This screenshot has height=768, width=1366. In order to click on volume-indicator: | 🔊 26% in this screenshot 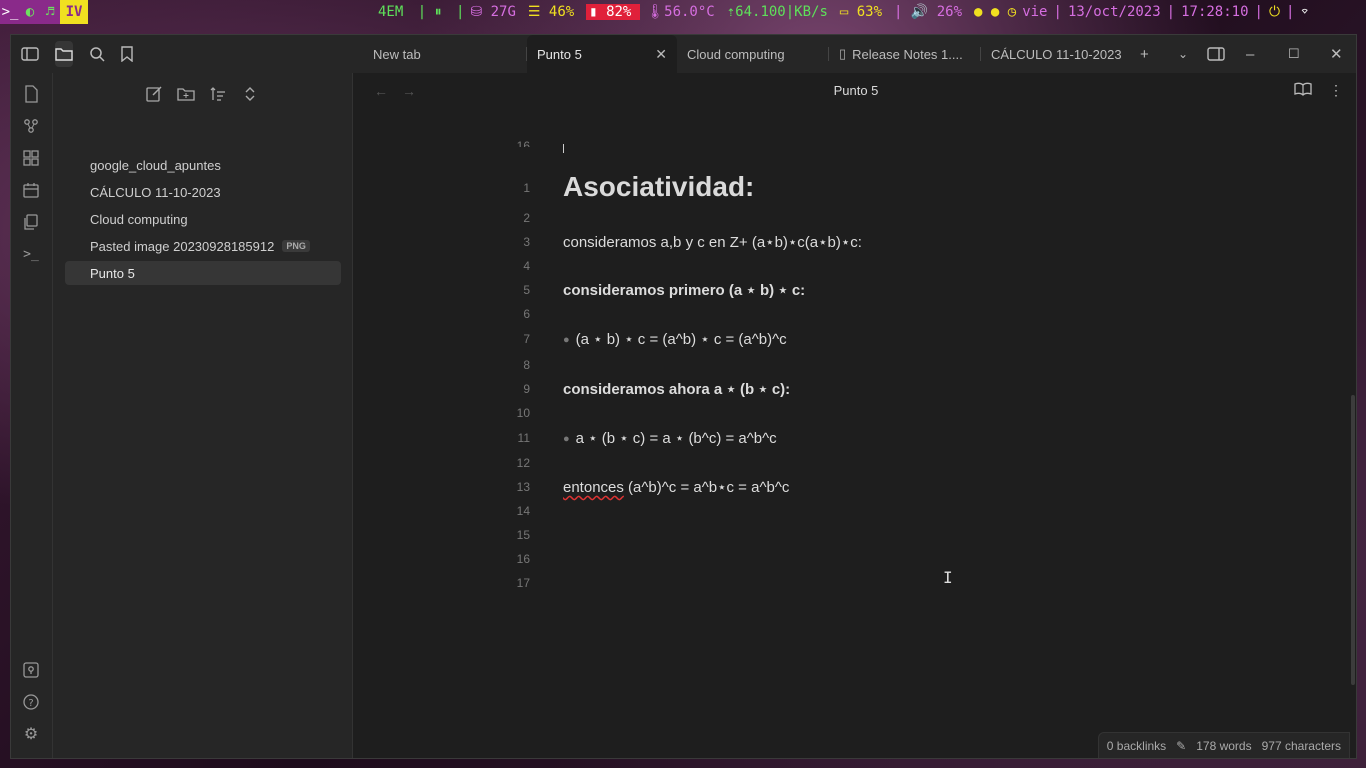, I will do `click(931, 12)`.